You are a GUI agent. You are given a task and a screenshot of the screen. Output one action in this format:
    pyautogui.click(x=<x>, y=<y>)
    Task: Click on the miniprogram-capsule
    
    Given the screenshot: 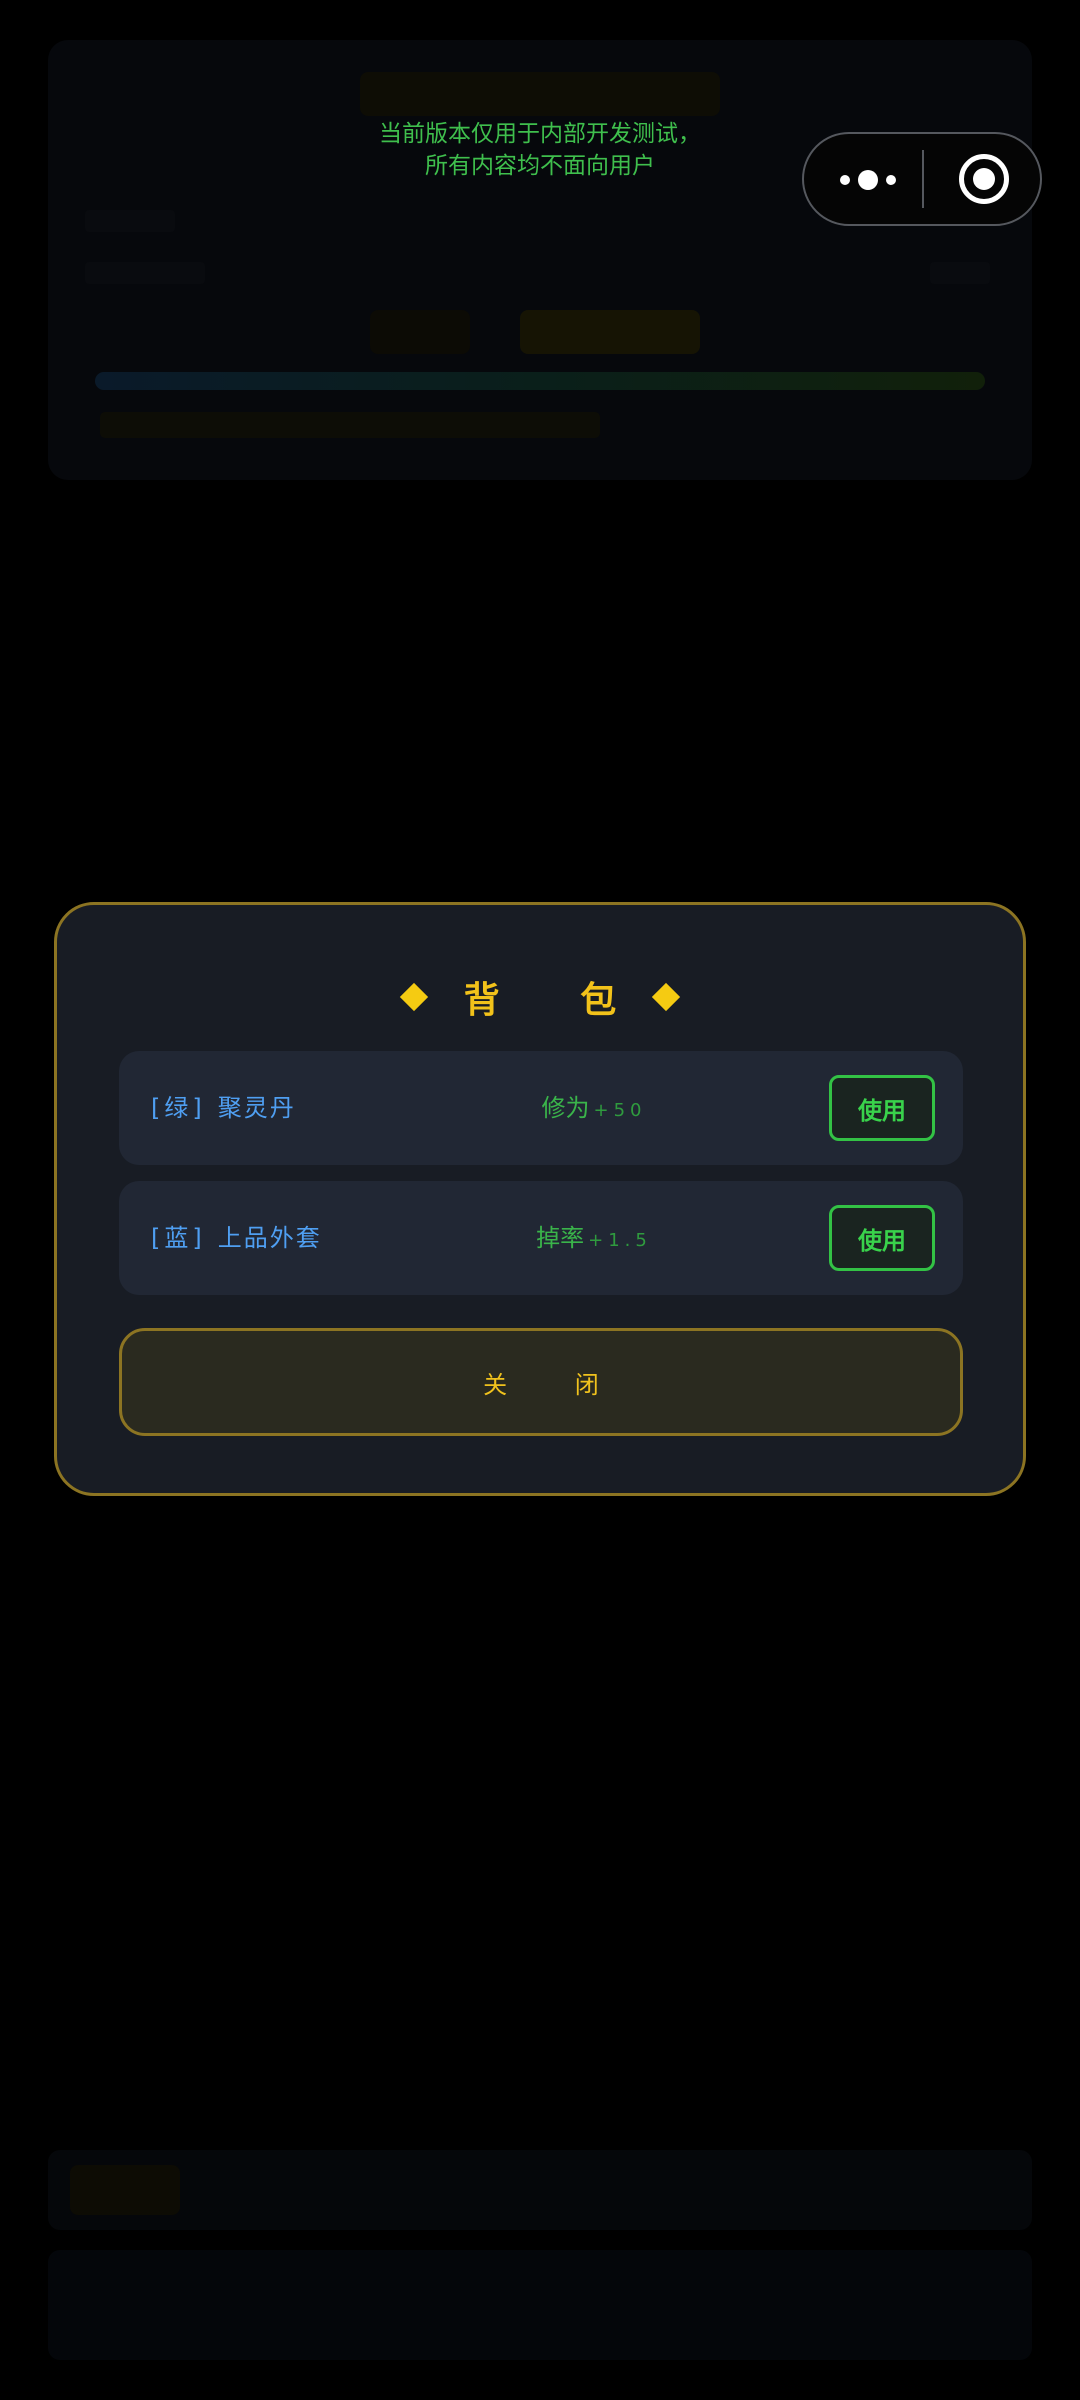 What is the action you would take?
    pyautogui.click(x=922, y=179)
    